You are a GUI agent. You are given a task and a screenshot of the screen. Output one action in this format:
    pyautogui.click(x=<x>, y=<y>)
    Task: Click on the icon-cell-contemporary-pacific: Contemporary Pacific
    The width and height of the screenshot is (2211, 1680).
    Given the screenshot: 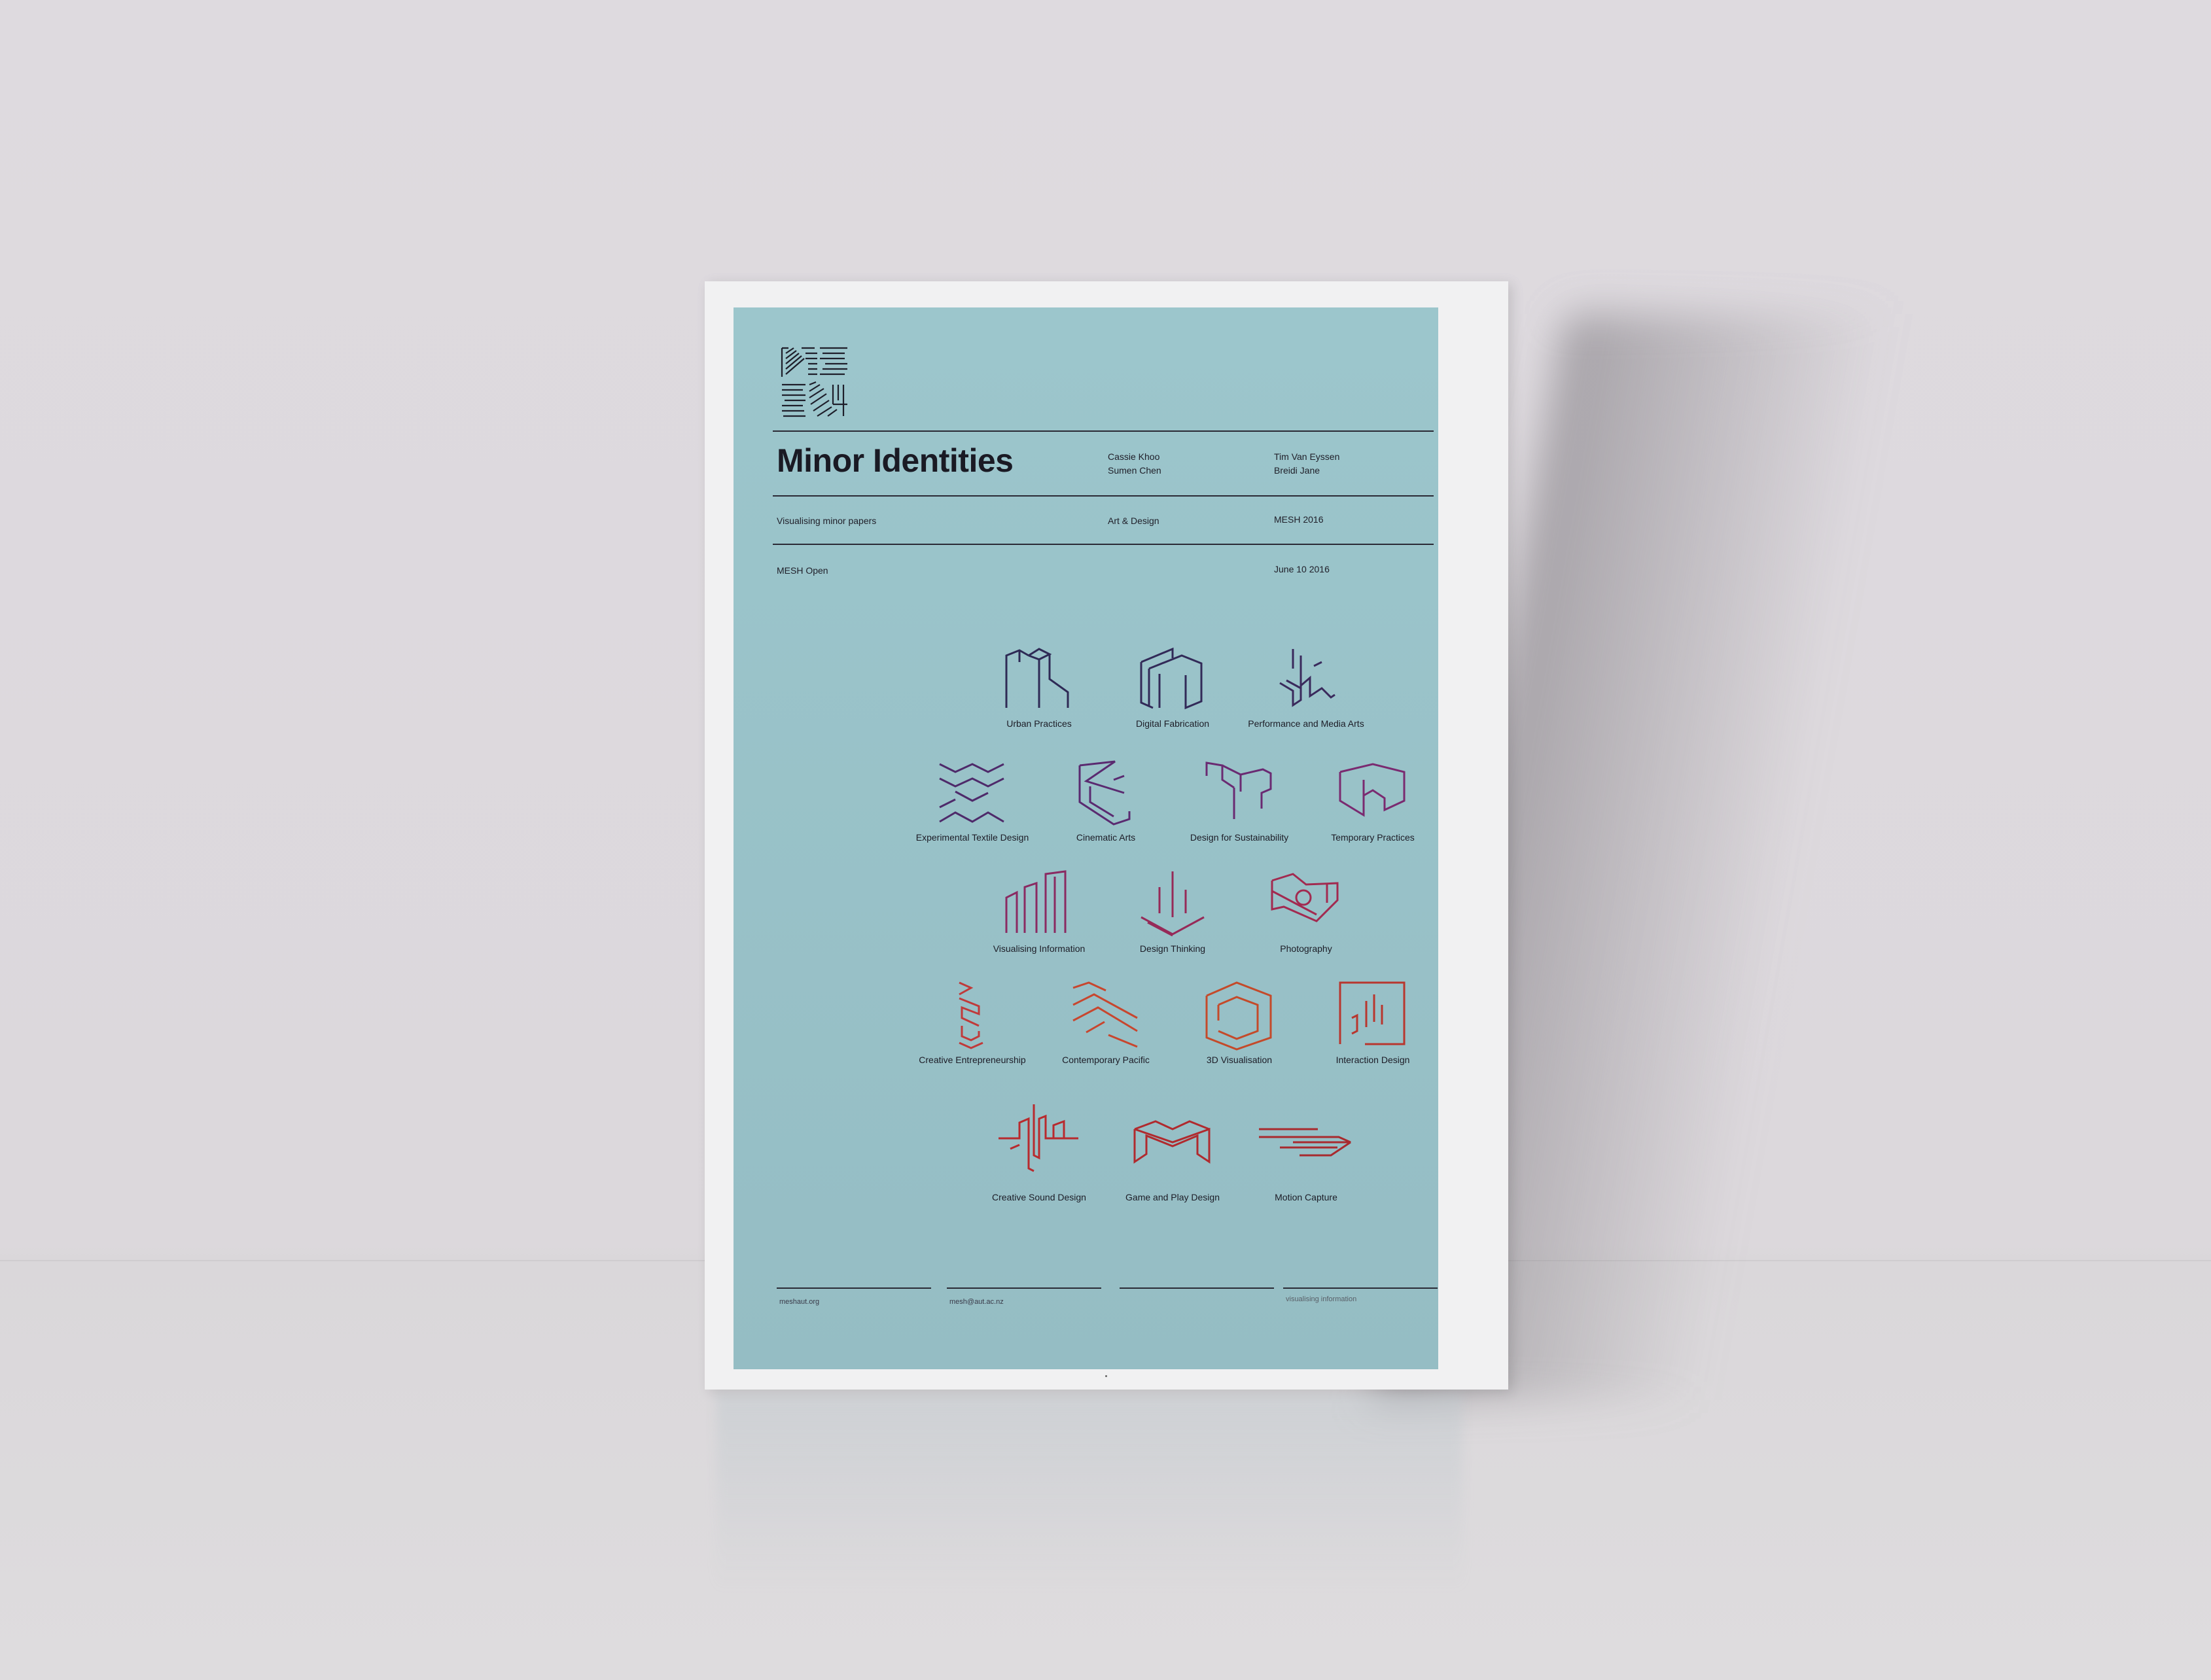 What is the action you would take?
    pyautogui.click(x=1105, y=1022)
    